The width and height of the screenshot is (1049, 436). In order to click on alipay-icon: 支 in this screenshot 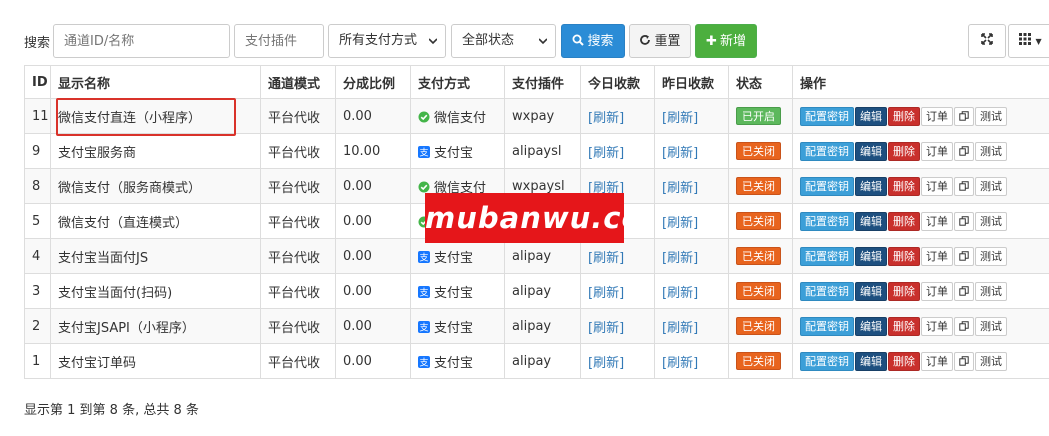, I will do `click(424, 361)`.